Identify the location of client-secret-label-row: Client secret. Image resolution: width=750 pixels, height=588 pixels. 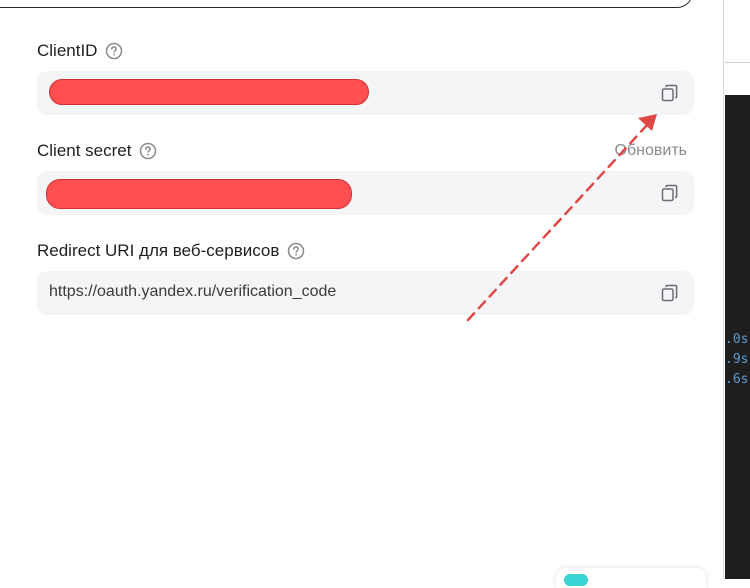
(97, 151).